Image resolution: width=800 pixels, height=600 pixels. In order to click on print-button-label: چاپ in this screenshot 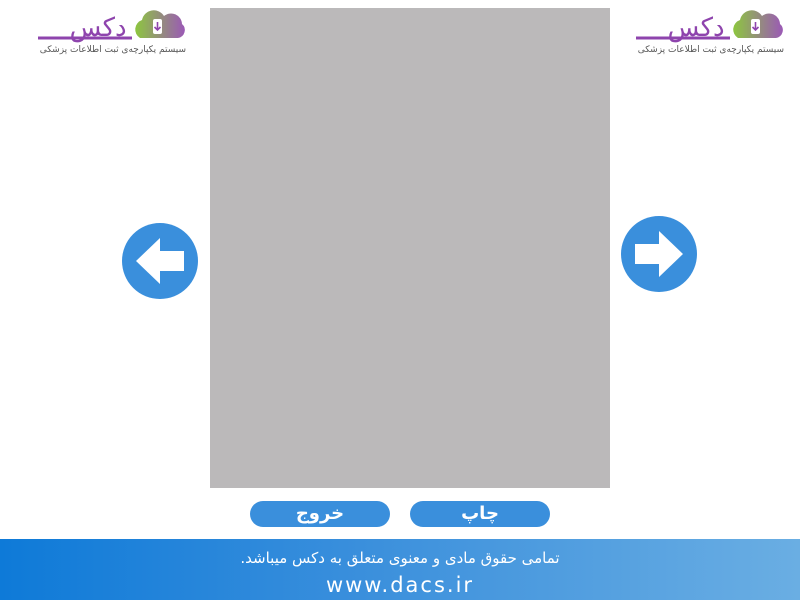, I will do `click(480, 513)`.